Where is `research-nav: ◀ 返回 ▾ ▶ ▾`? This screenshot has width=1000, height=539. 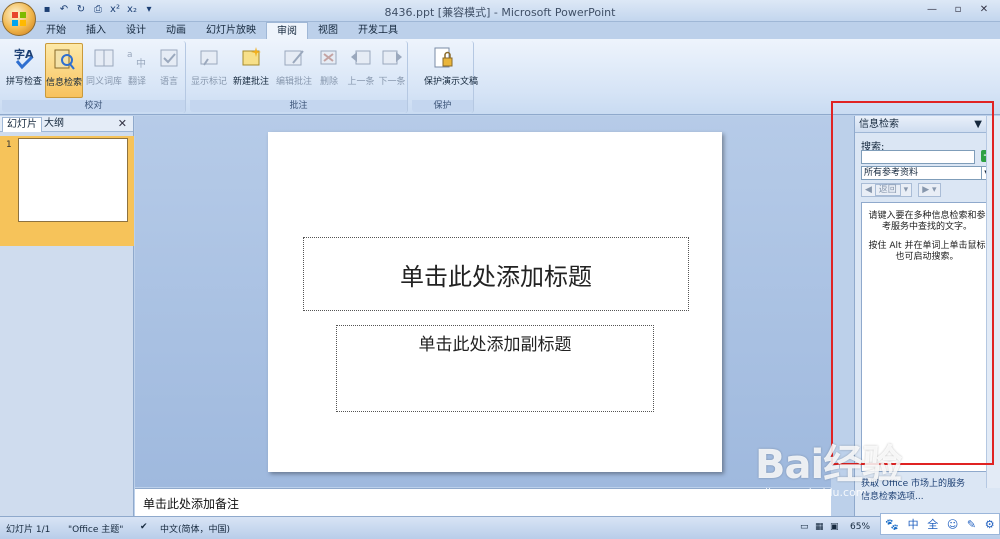 research-nav: ◀ 返回 ▾ ▶ ▾ is located at coordinates (901, 190).